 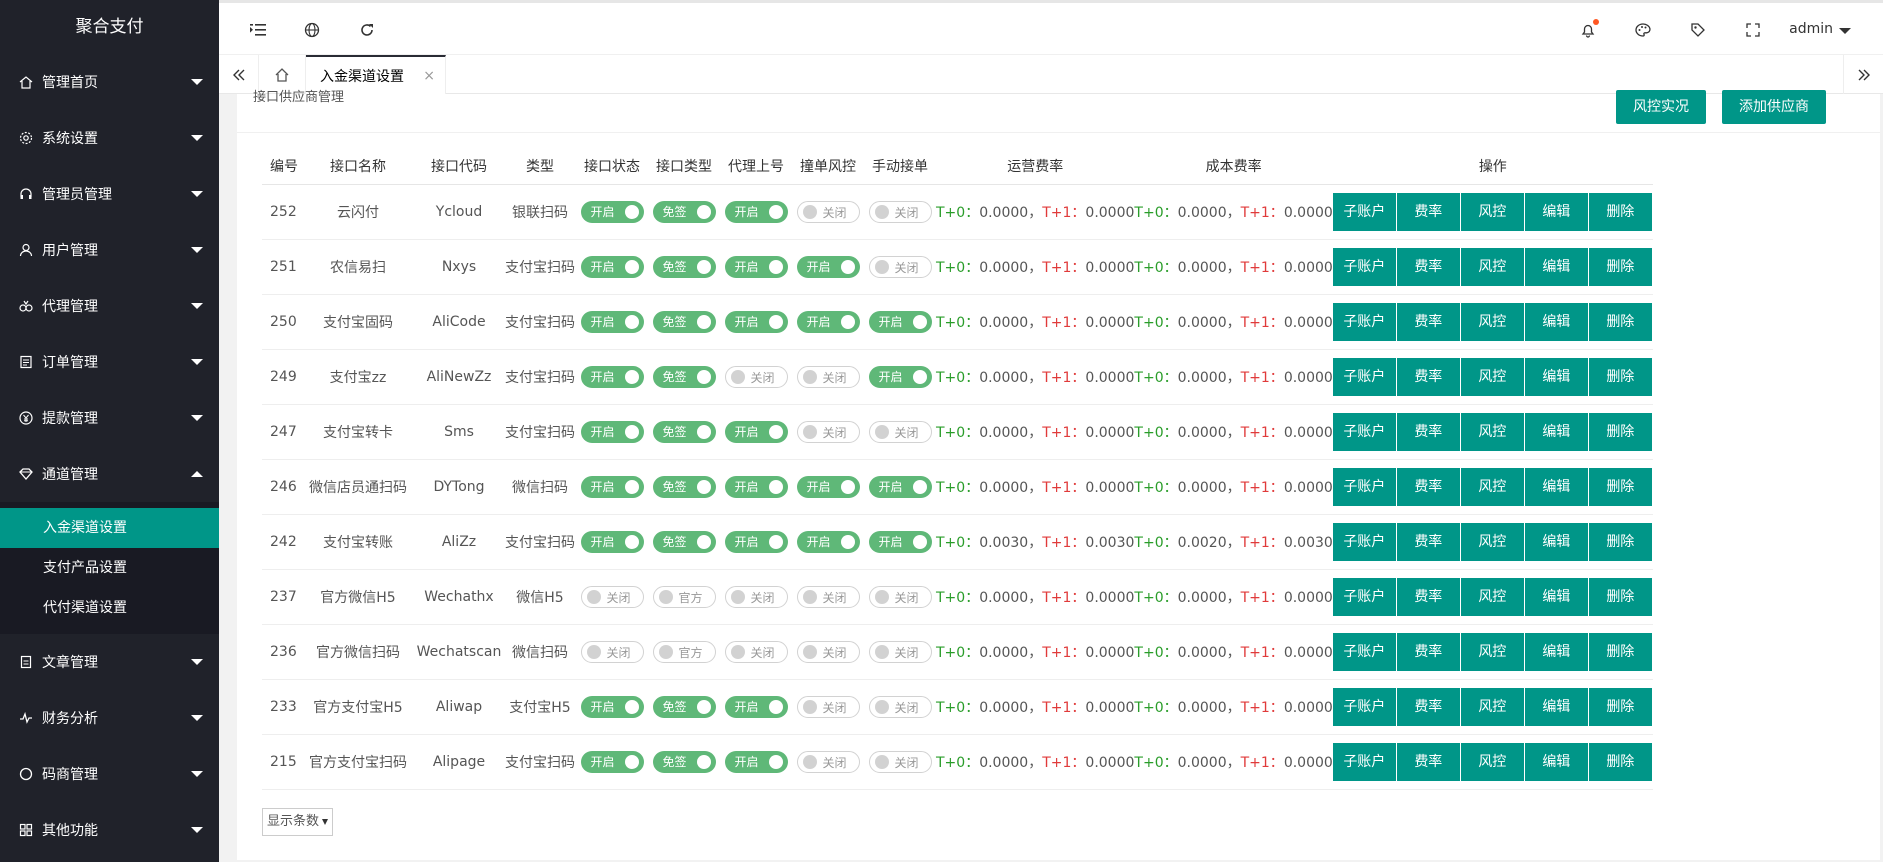 I want to click on tag-icon, so click(x=1698, y=30).